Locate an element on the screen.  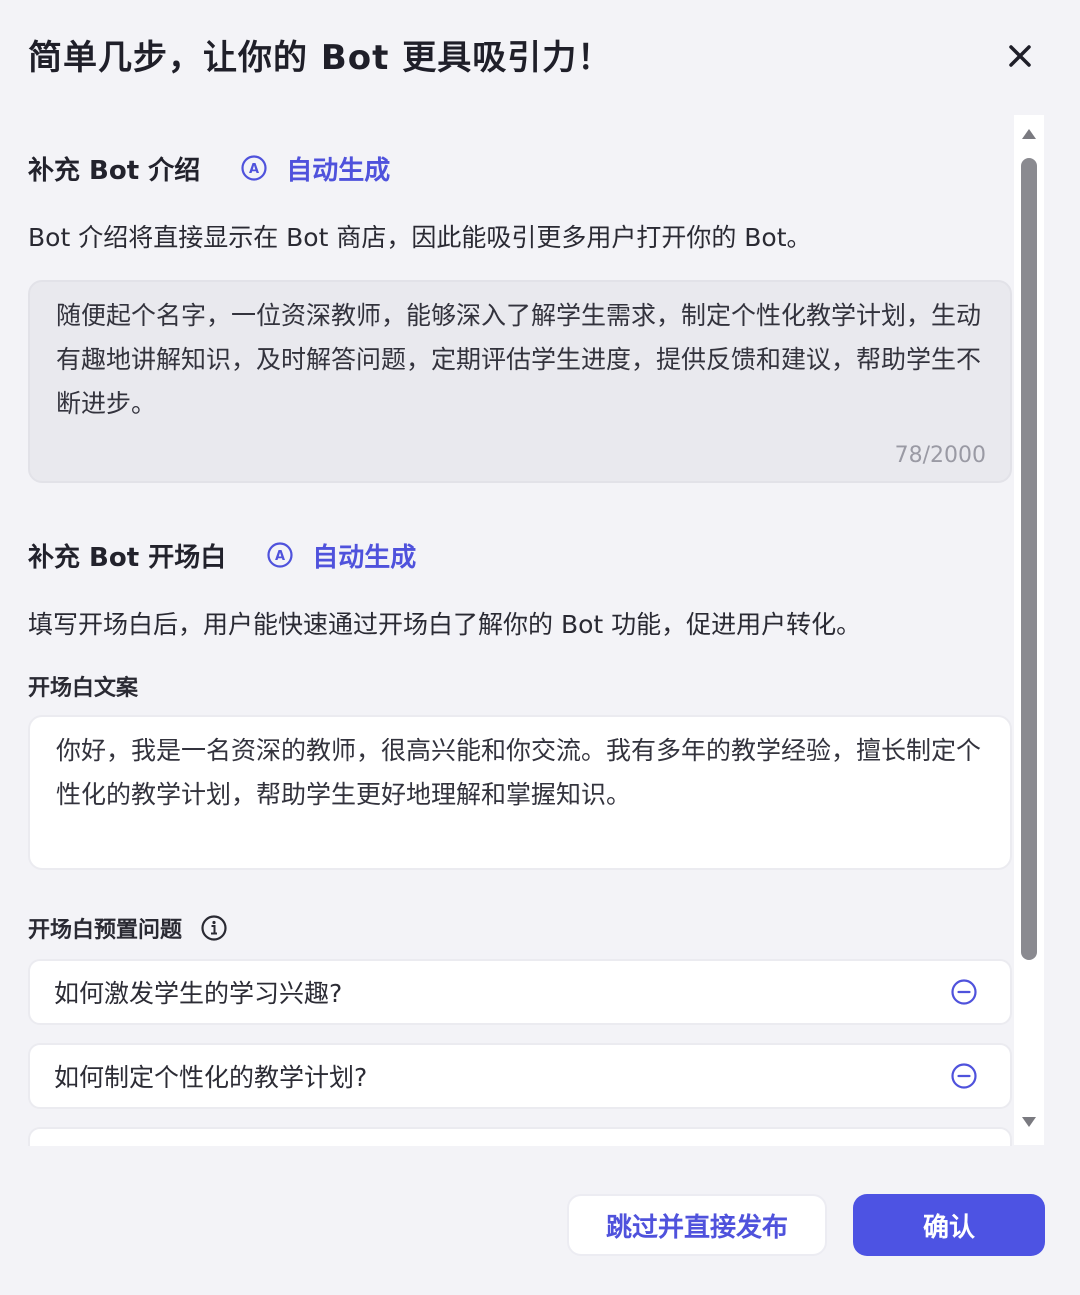
opening-section-title: 补充 Bot 开场白 is located at coordinates (127, 557).